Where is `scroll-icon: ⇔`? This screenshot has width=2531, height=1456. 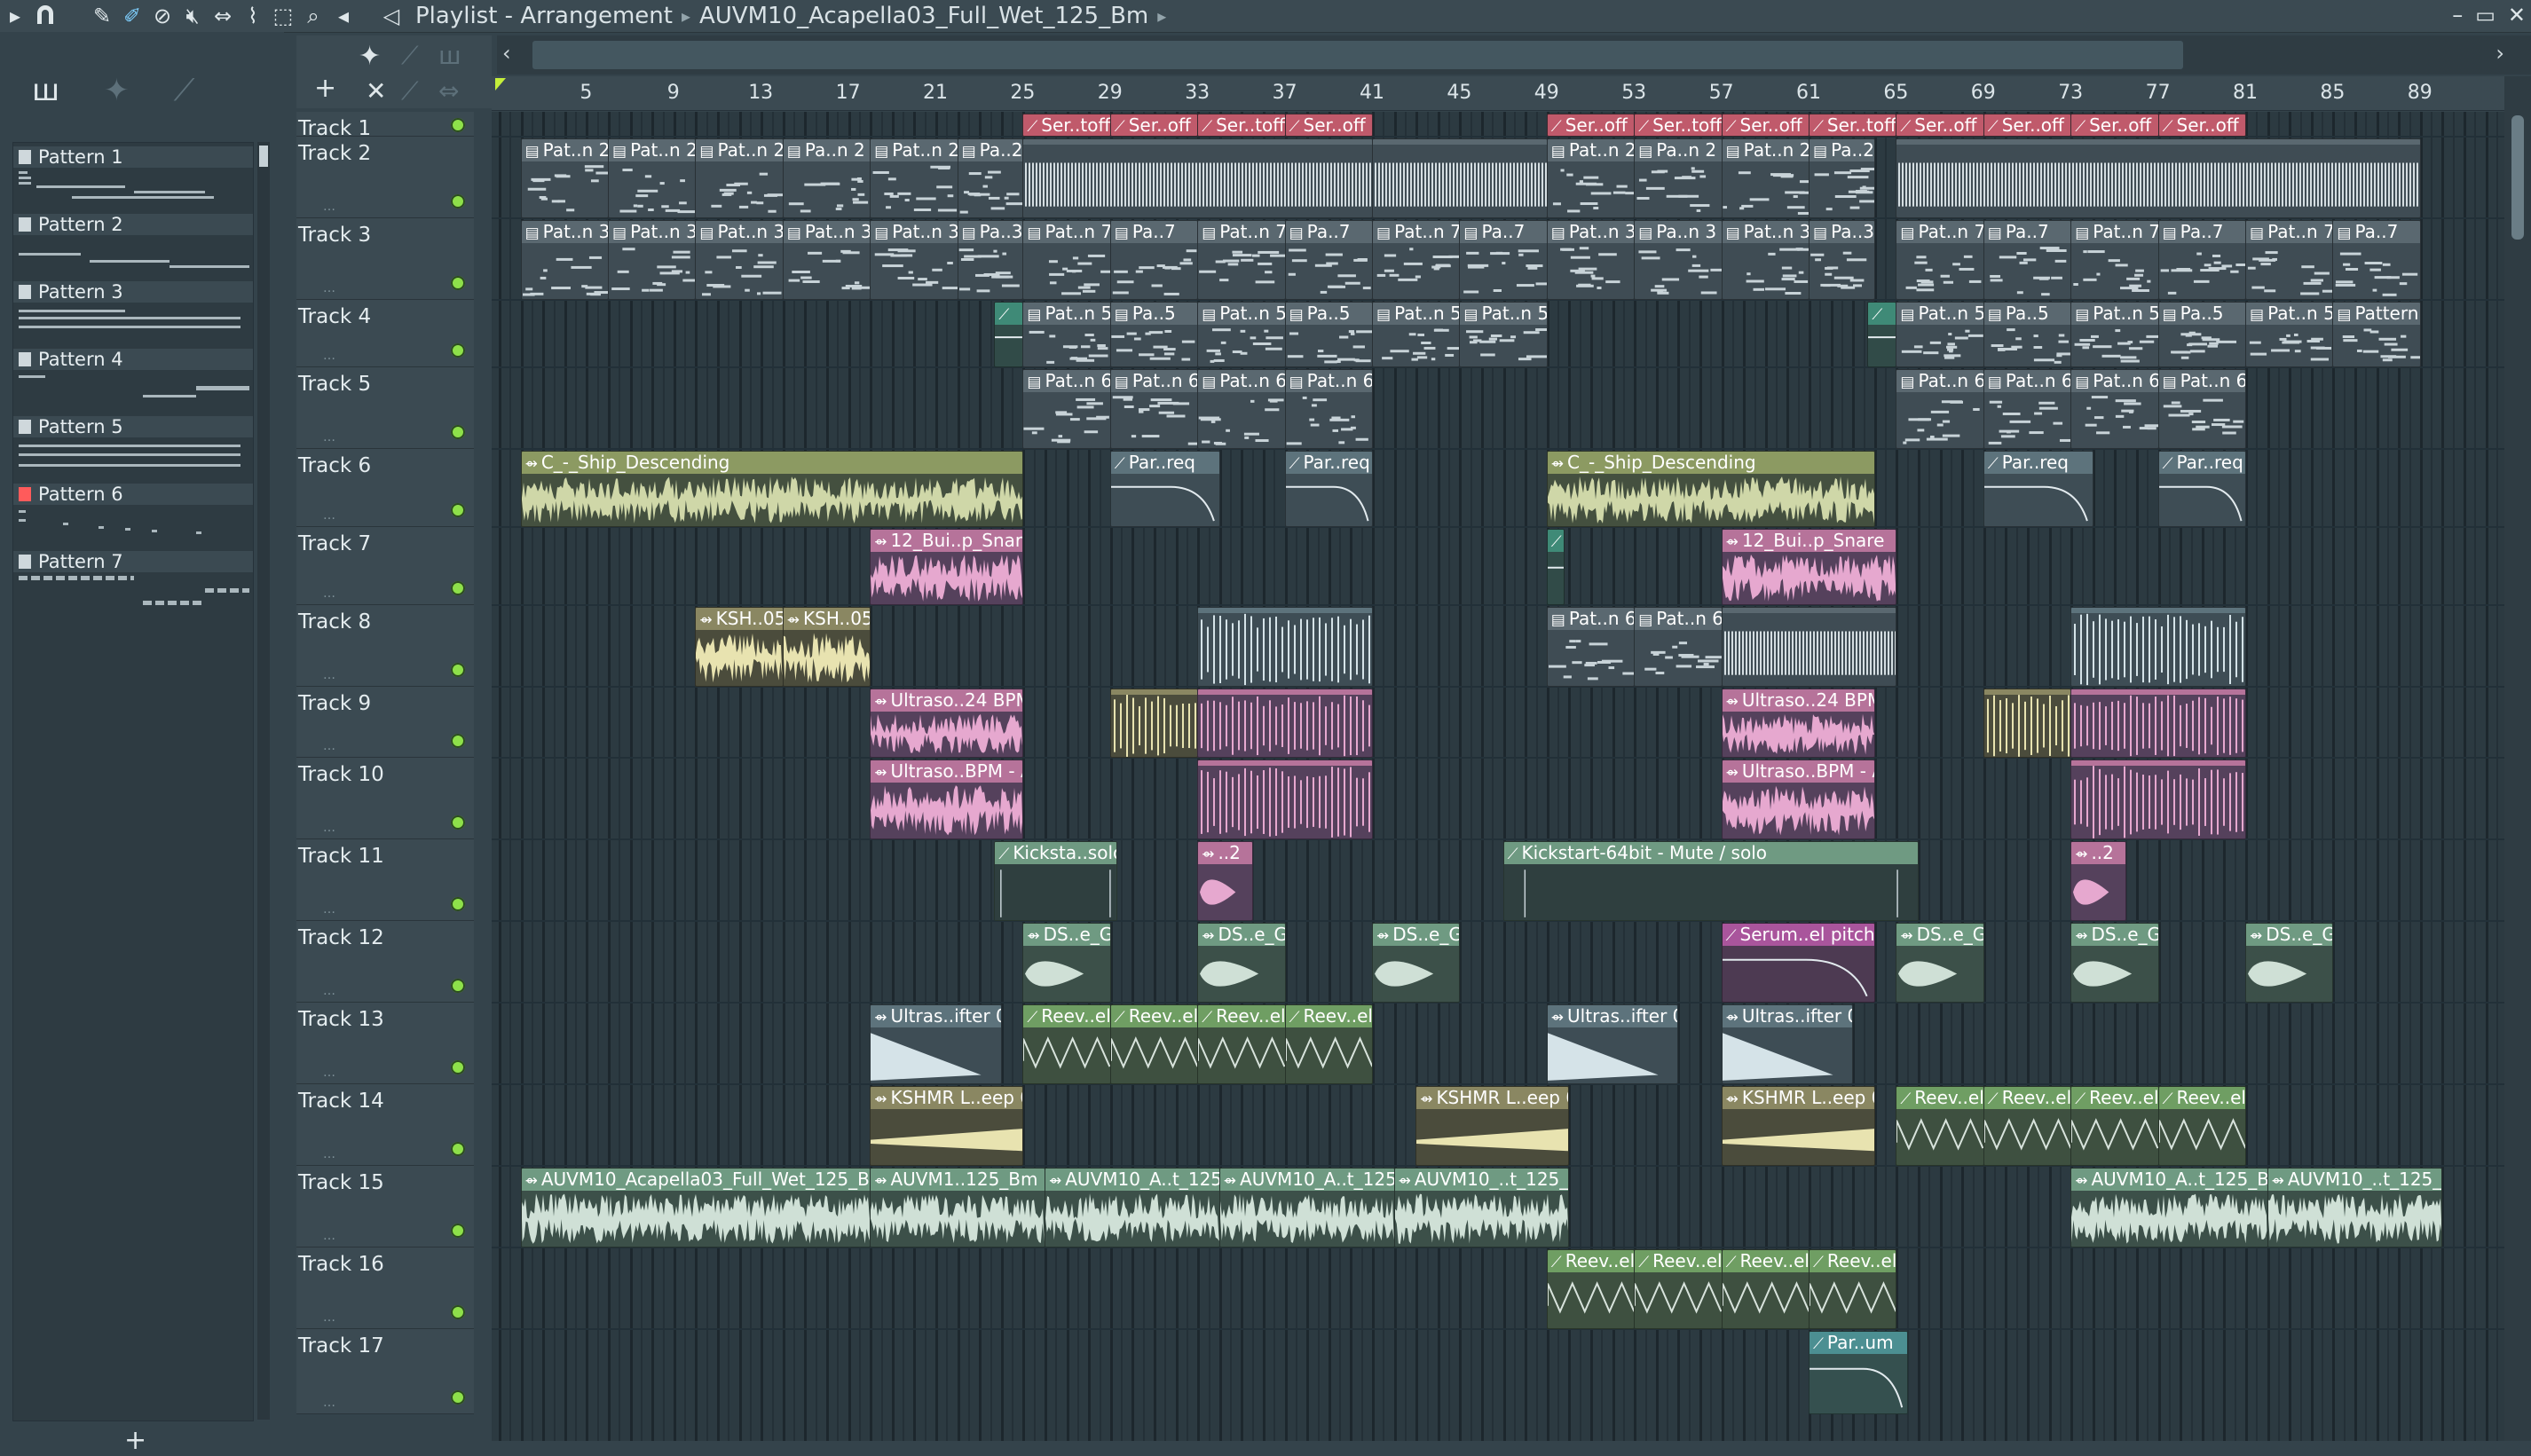
scroll-icon: ⇔ is located at coordinates (448, 91).